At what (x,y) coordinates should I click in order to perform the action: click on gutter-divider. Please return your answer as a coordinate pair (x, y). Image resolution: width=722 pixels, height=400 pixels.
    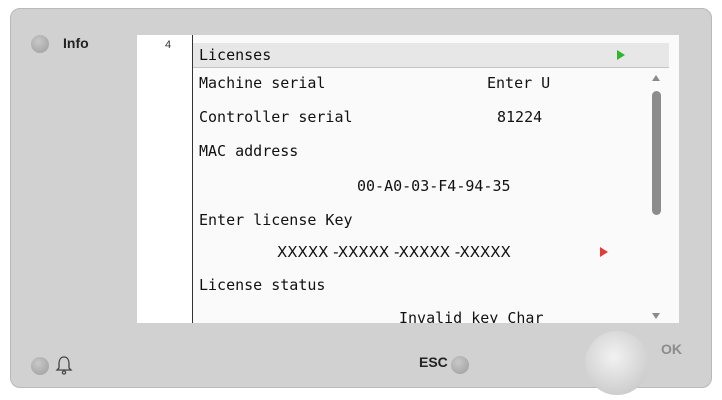
    Looking at the image, I should click on (192, 179).